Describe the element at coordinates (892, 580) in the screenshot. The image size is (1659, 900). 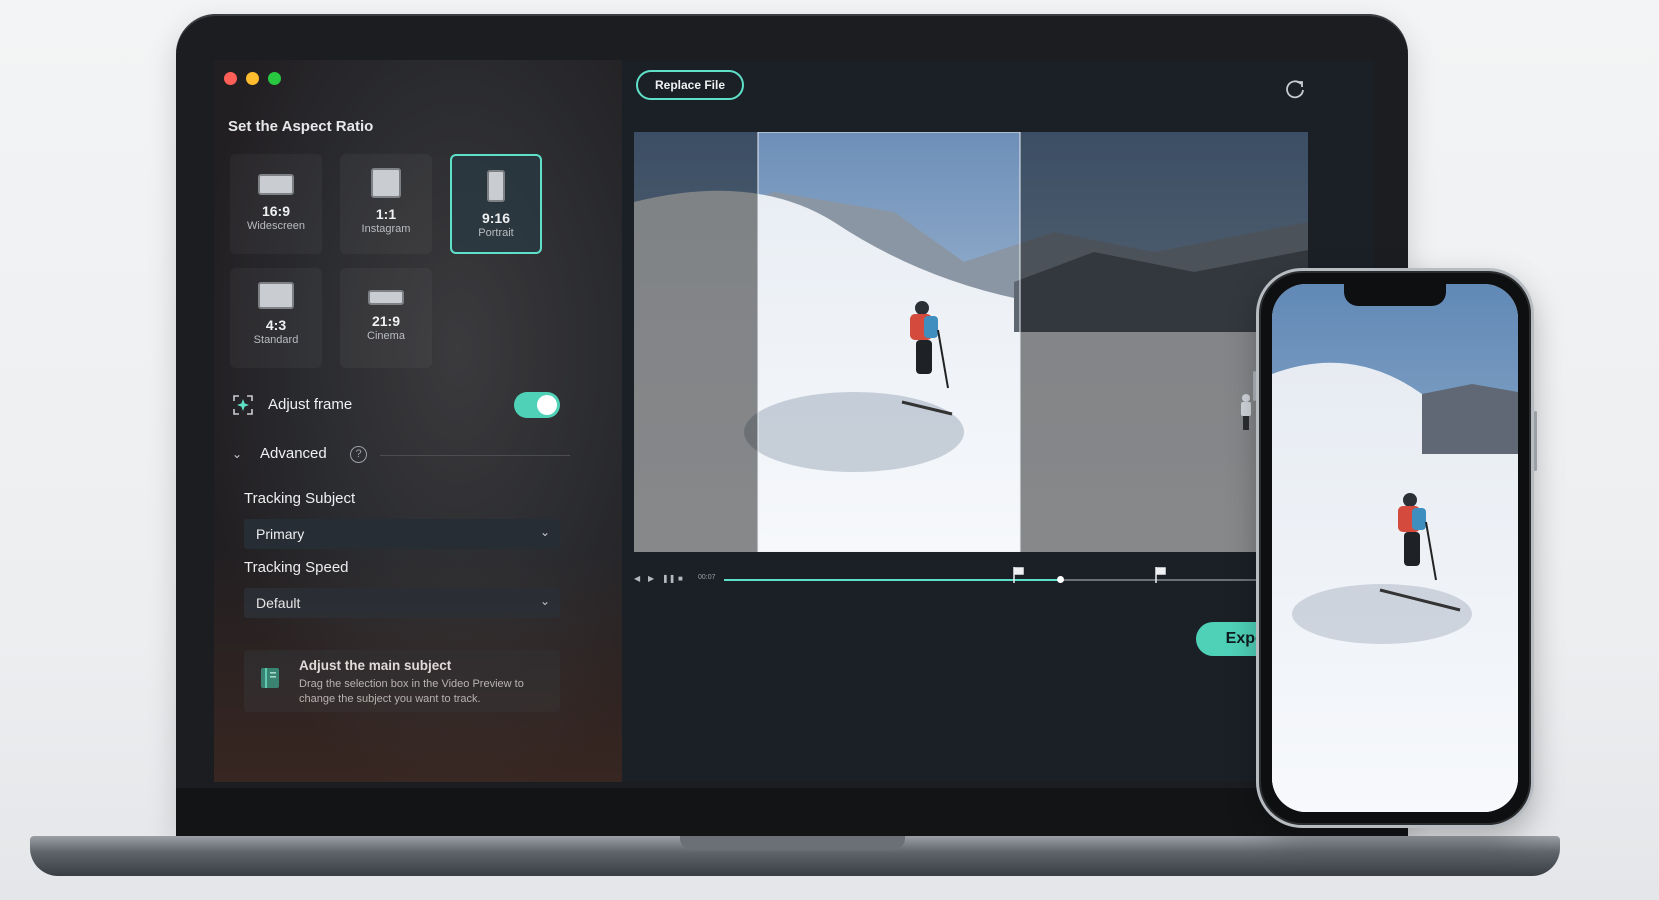
I see `timeline-progress` at that location.